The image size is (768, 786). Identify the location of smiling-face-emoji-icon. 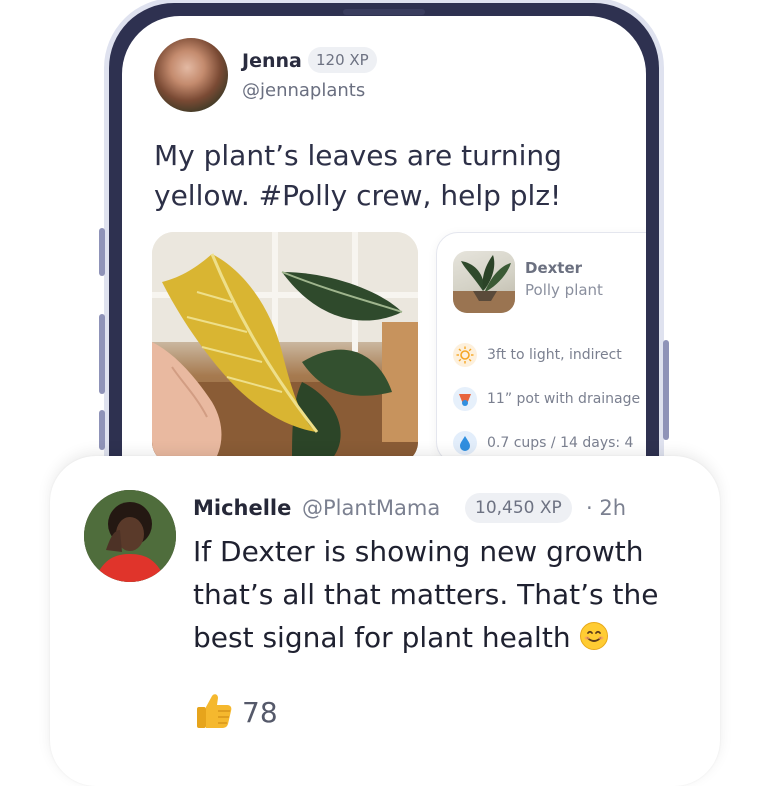
(594, 641).